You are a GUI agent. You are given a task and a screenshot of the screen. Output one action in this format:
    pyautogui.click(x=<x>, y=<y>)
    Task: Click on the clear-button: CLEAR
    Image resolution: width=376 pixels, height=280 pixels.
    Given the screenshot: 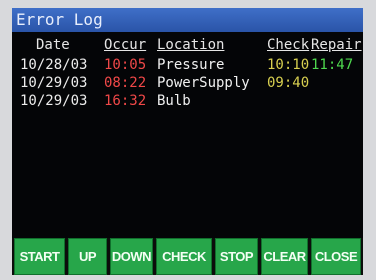 What is the action you would take?
    pyautogui.click(x=284, y=256)
    